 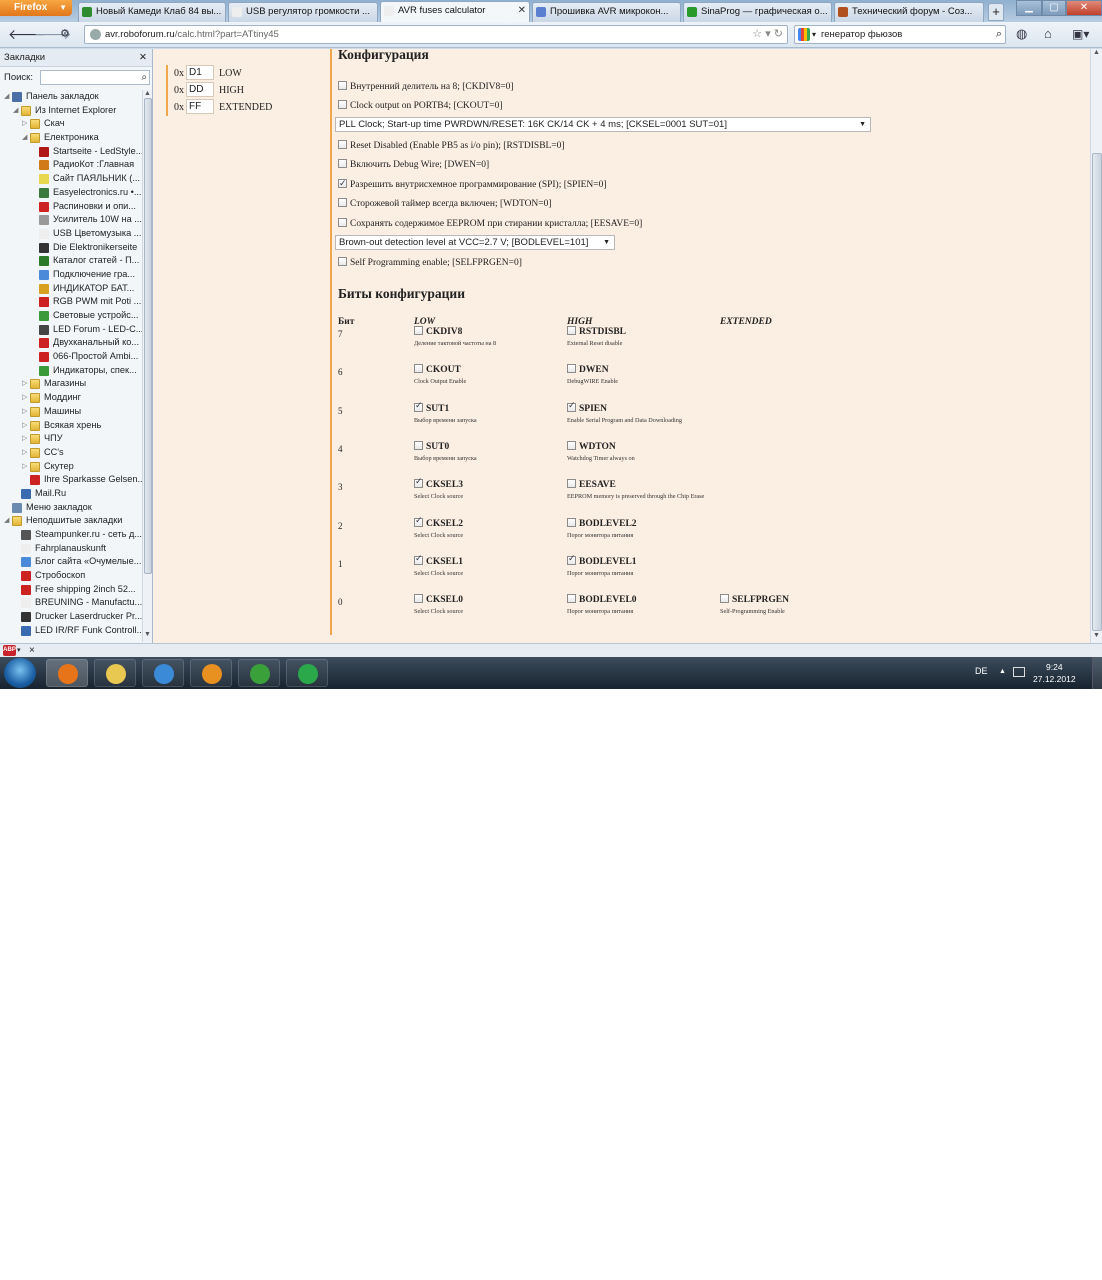 What do you see at coordinates (71, 467) in the screenshot?
I see `bookmark-folder: ▷ Скутер` at bounding box center [71, 467].